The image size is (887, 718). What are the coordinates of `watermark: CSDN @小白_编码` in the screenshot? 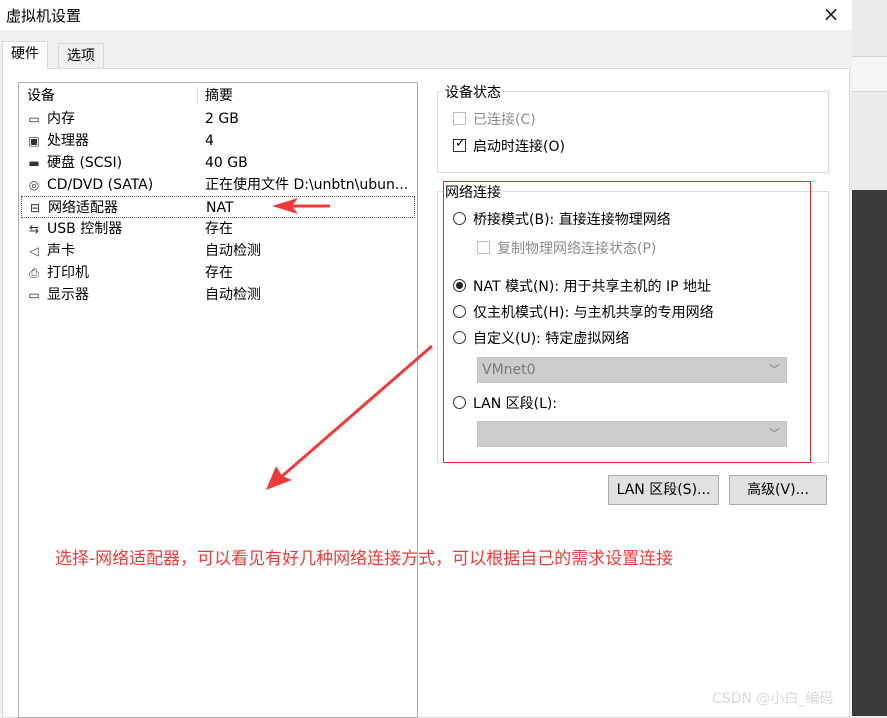 It's located at (773, 699).